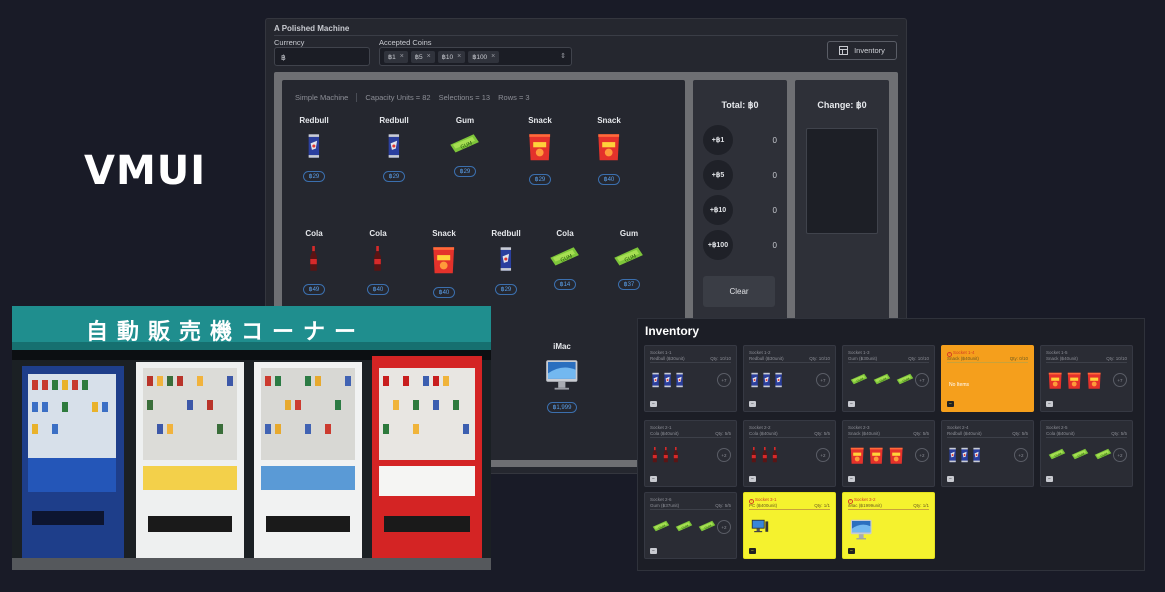  Describe the element at coordinates (422, 56) in the screenshot. I see `coin-chip: ฿5 ×` at that location.